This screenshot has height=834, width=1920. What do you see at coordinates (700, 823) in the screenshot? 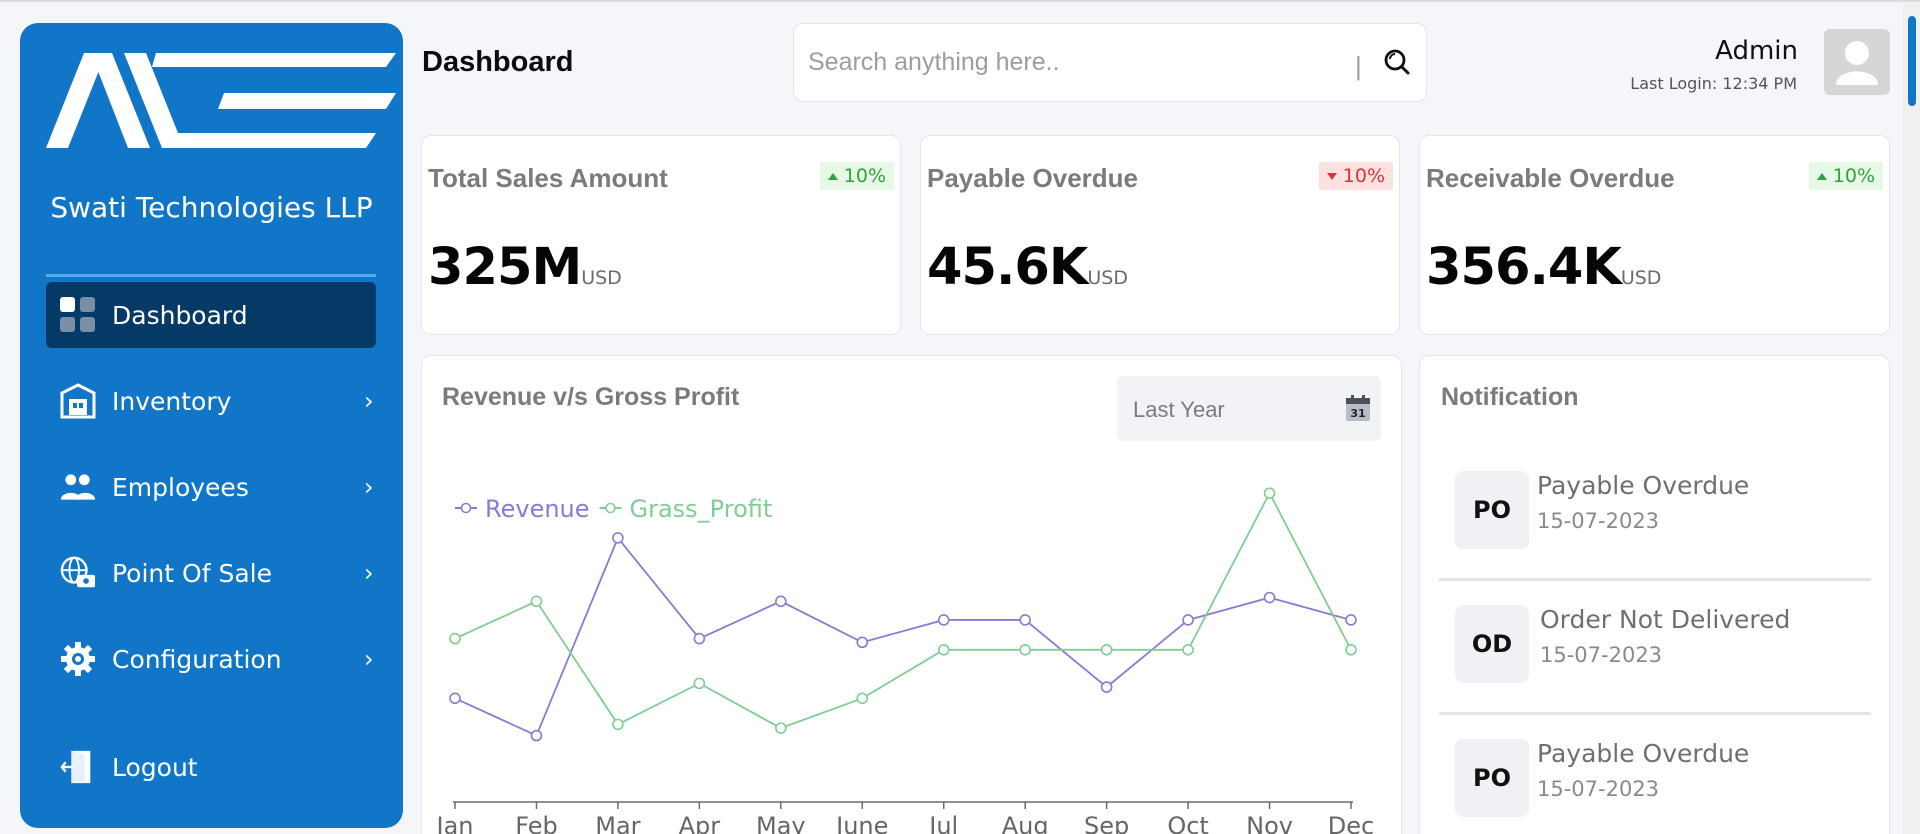
I see `x-tick-label: Apr` at bounding box center [700, 823].